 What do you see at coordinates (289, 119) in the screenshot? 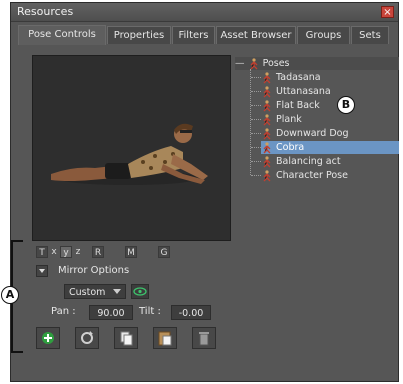
I see `tree-item-label: Plank` at bounding box center [289, 119].